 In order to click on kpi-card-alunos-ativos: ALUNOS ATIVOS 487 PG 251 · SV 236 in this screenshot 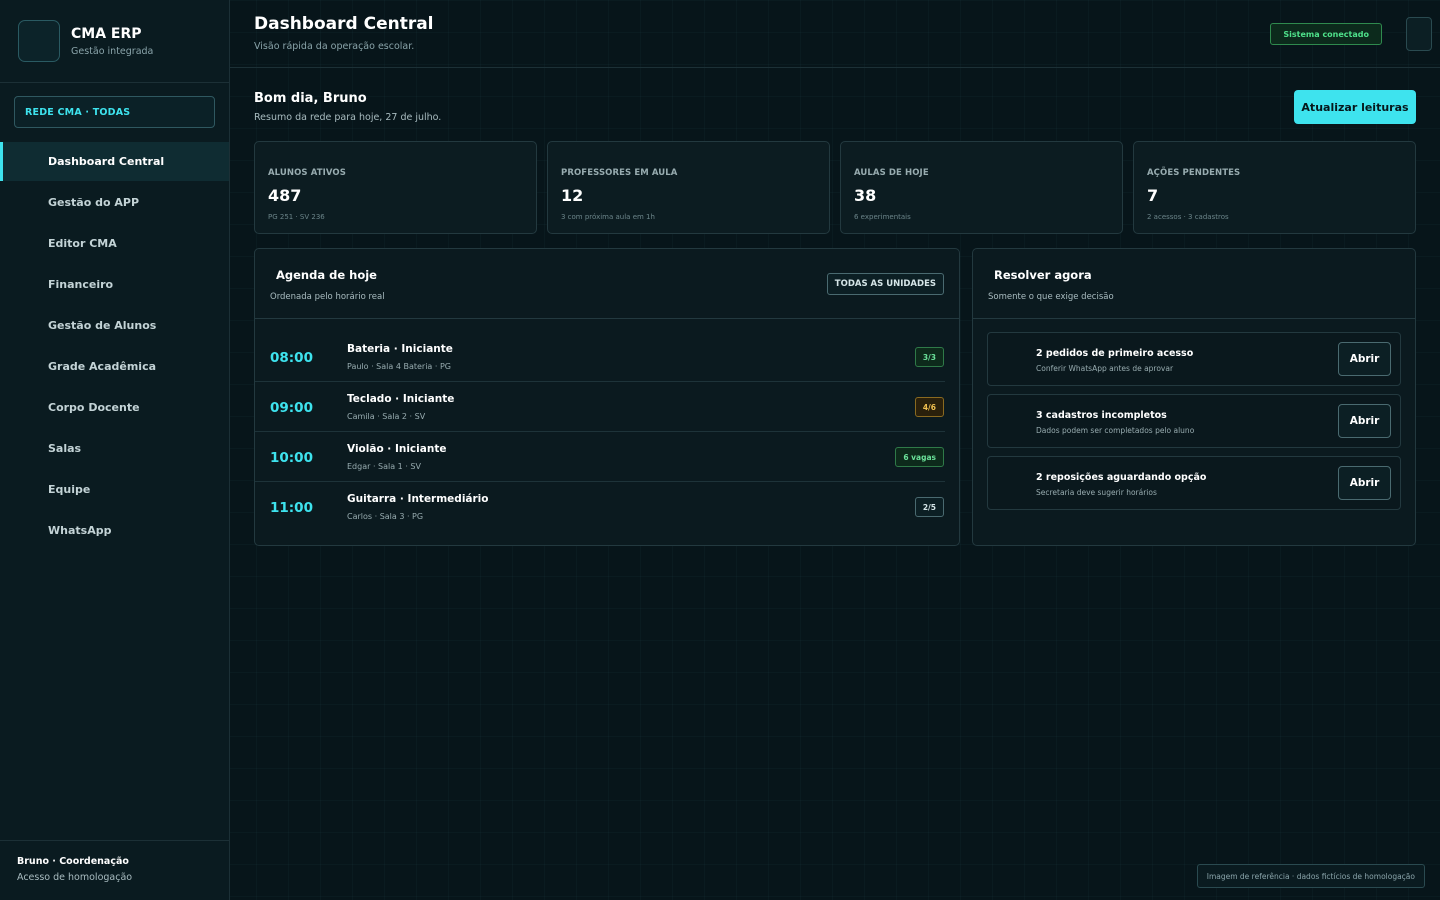, I will do `click(395, 187)`.